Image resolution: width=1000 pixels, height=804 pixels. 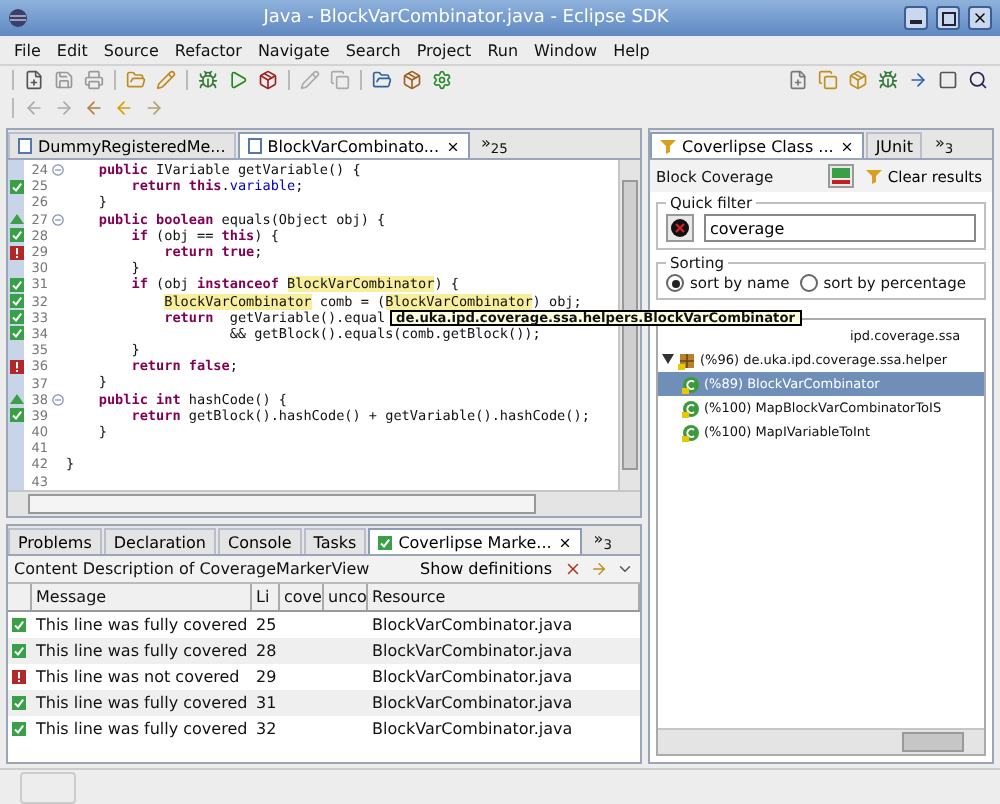 I want to click on menu-item: Window, so click(x=566, y=50).